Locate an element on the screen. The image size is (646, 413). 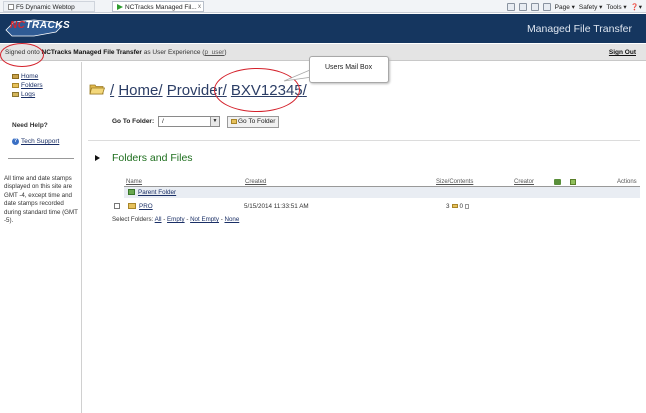
go-to-folder-label: Go To Folder: is located at coordinates (133, 121).